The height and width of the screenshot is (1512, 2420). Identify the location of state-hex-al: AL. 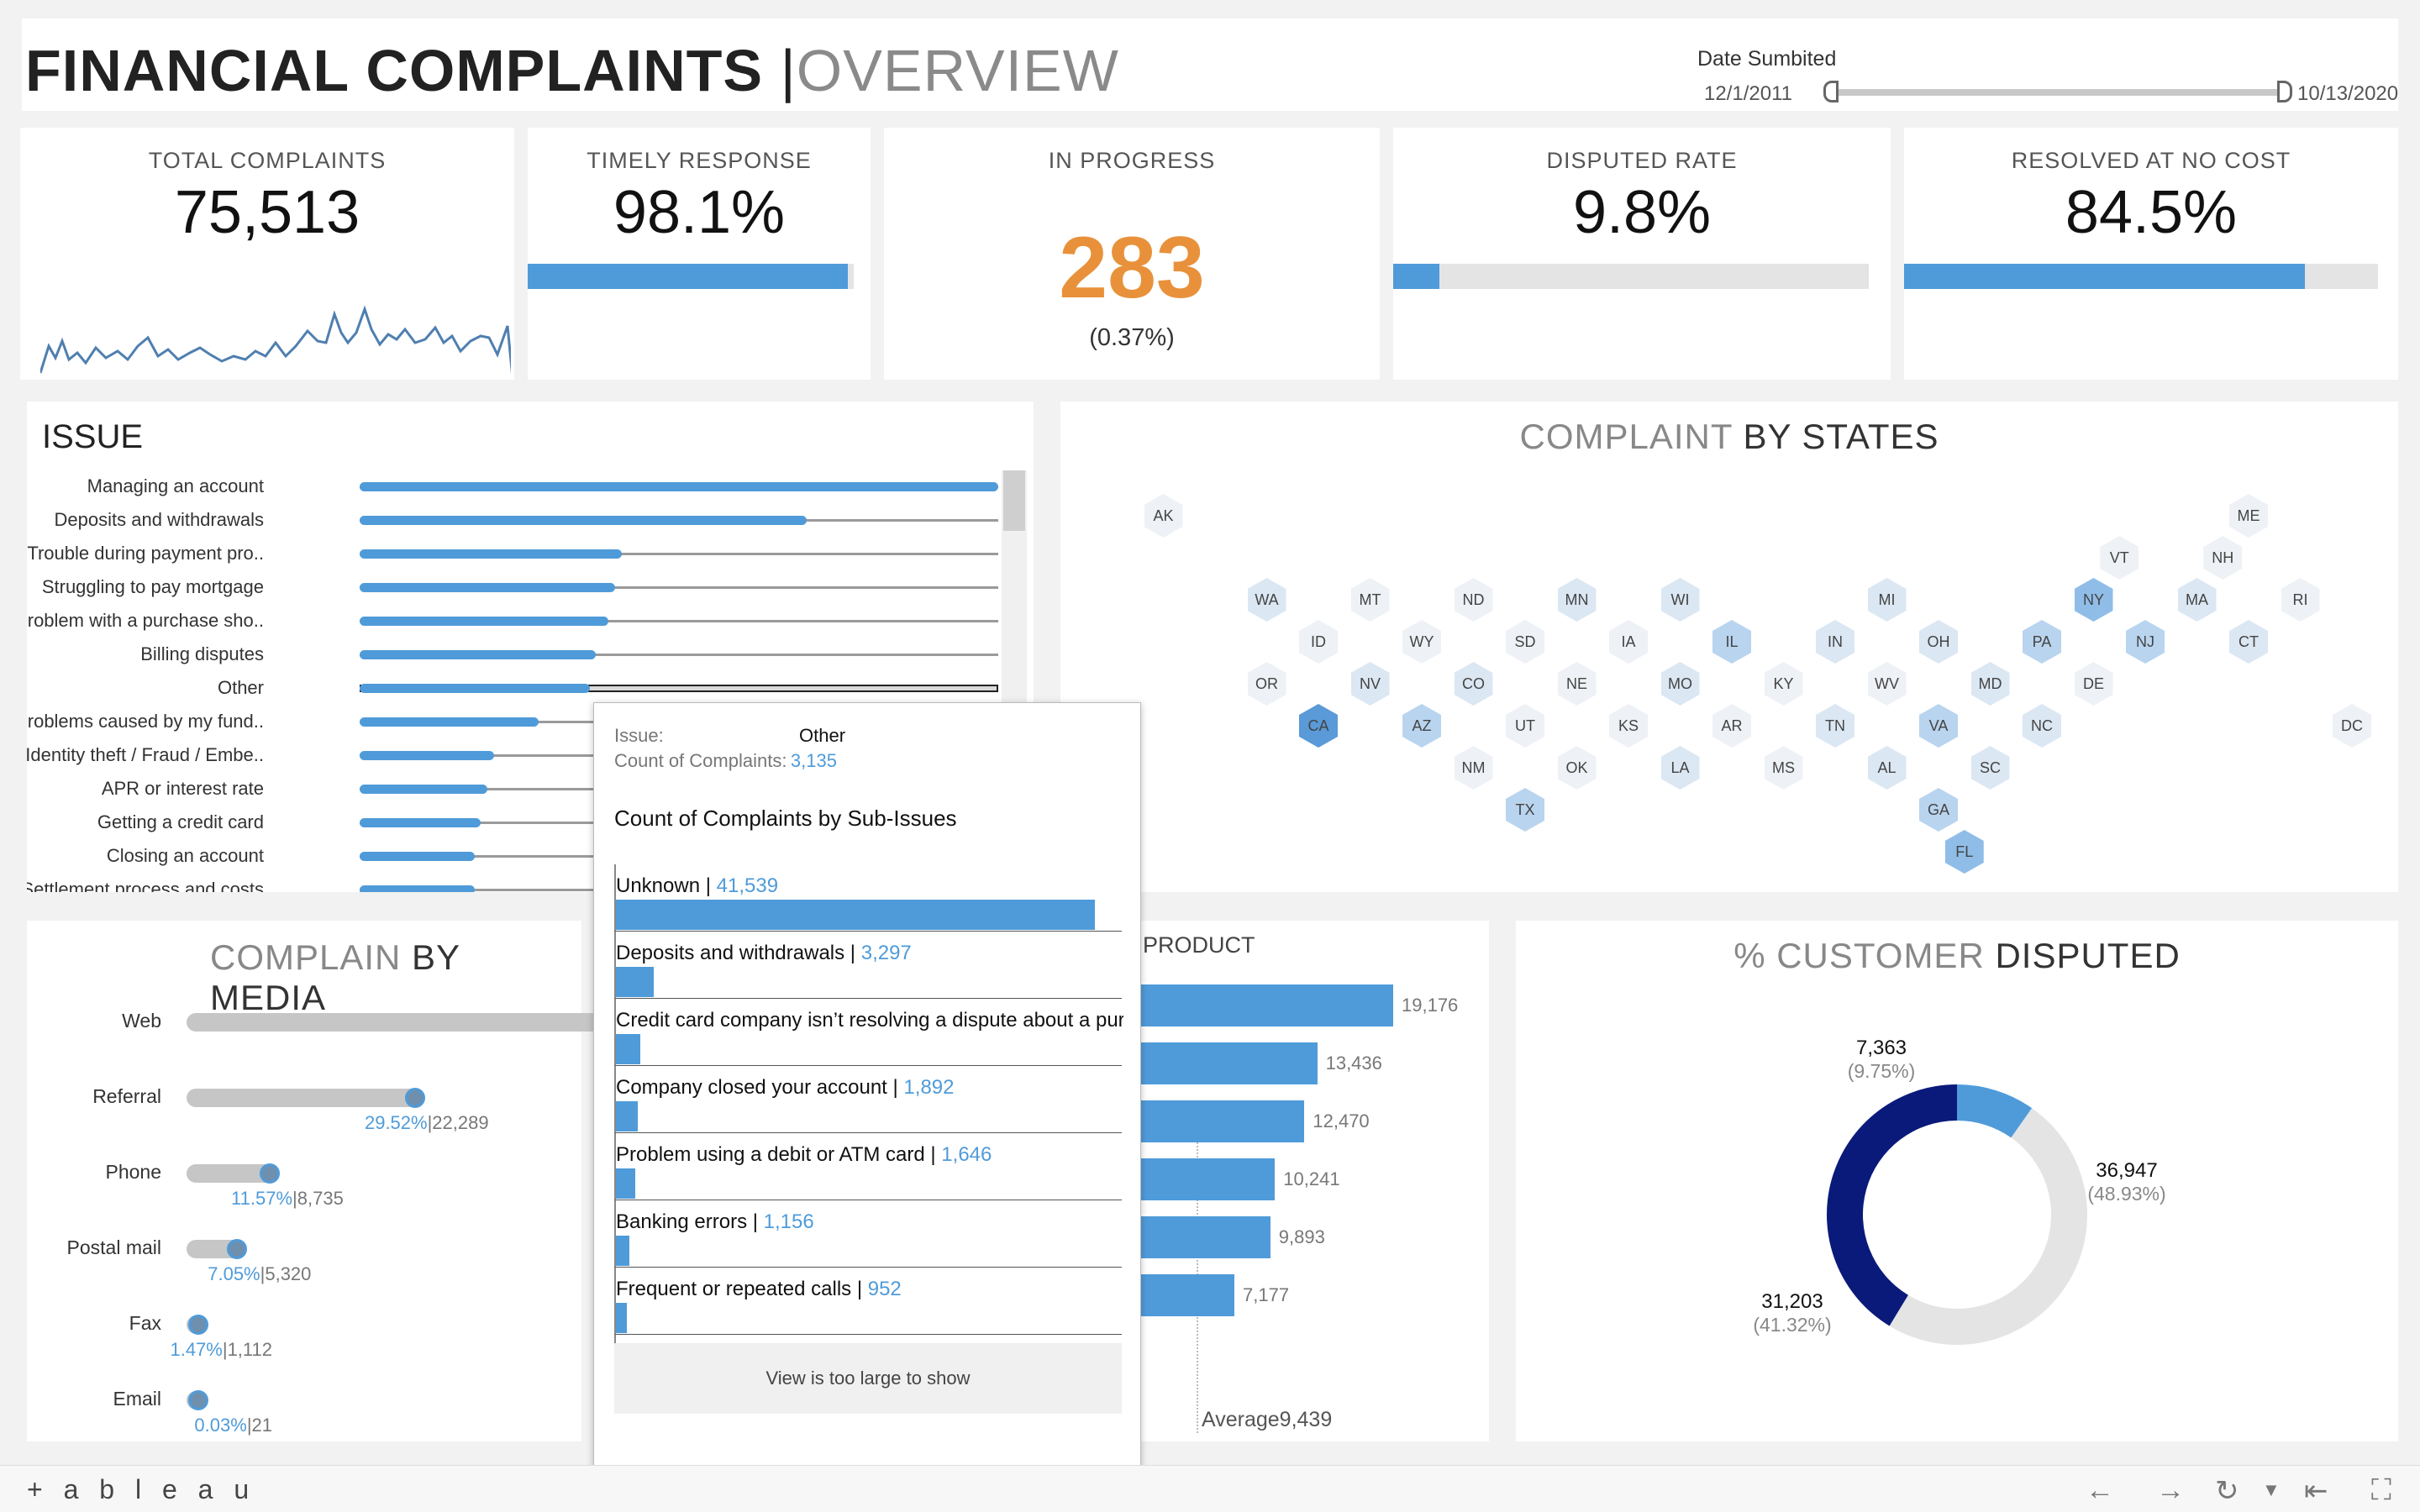
(1887, 768).